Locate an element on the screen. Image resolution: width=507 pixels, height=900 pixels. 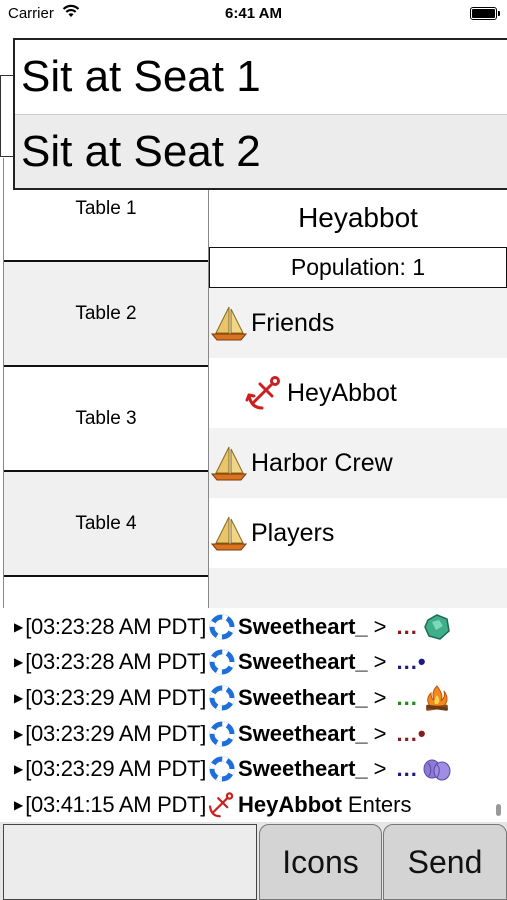
purple-yarn-icon is located at coordinates (437, 770).